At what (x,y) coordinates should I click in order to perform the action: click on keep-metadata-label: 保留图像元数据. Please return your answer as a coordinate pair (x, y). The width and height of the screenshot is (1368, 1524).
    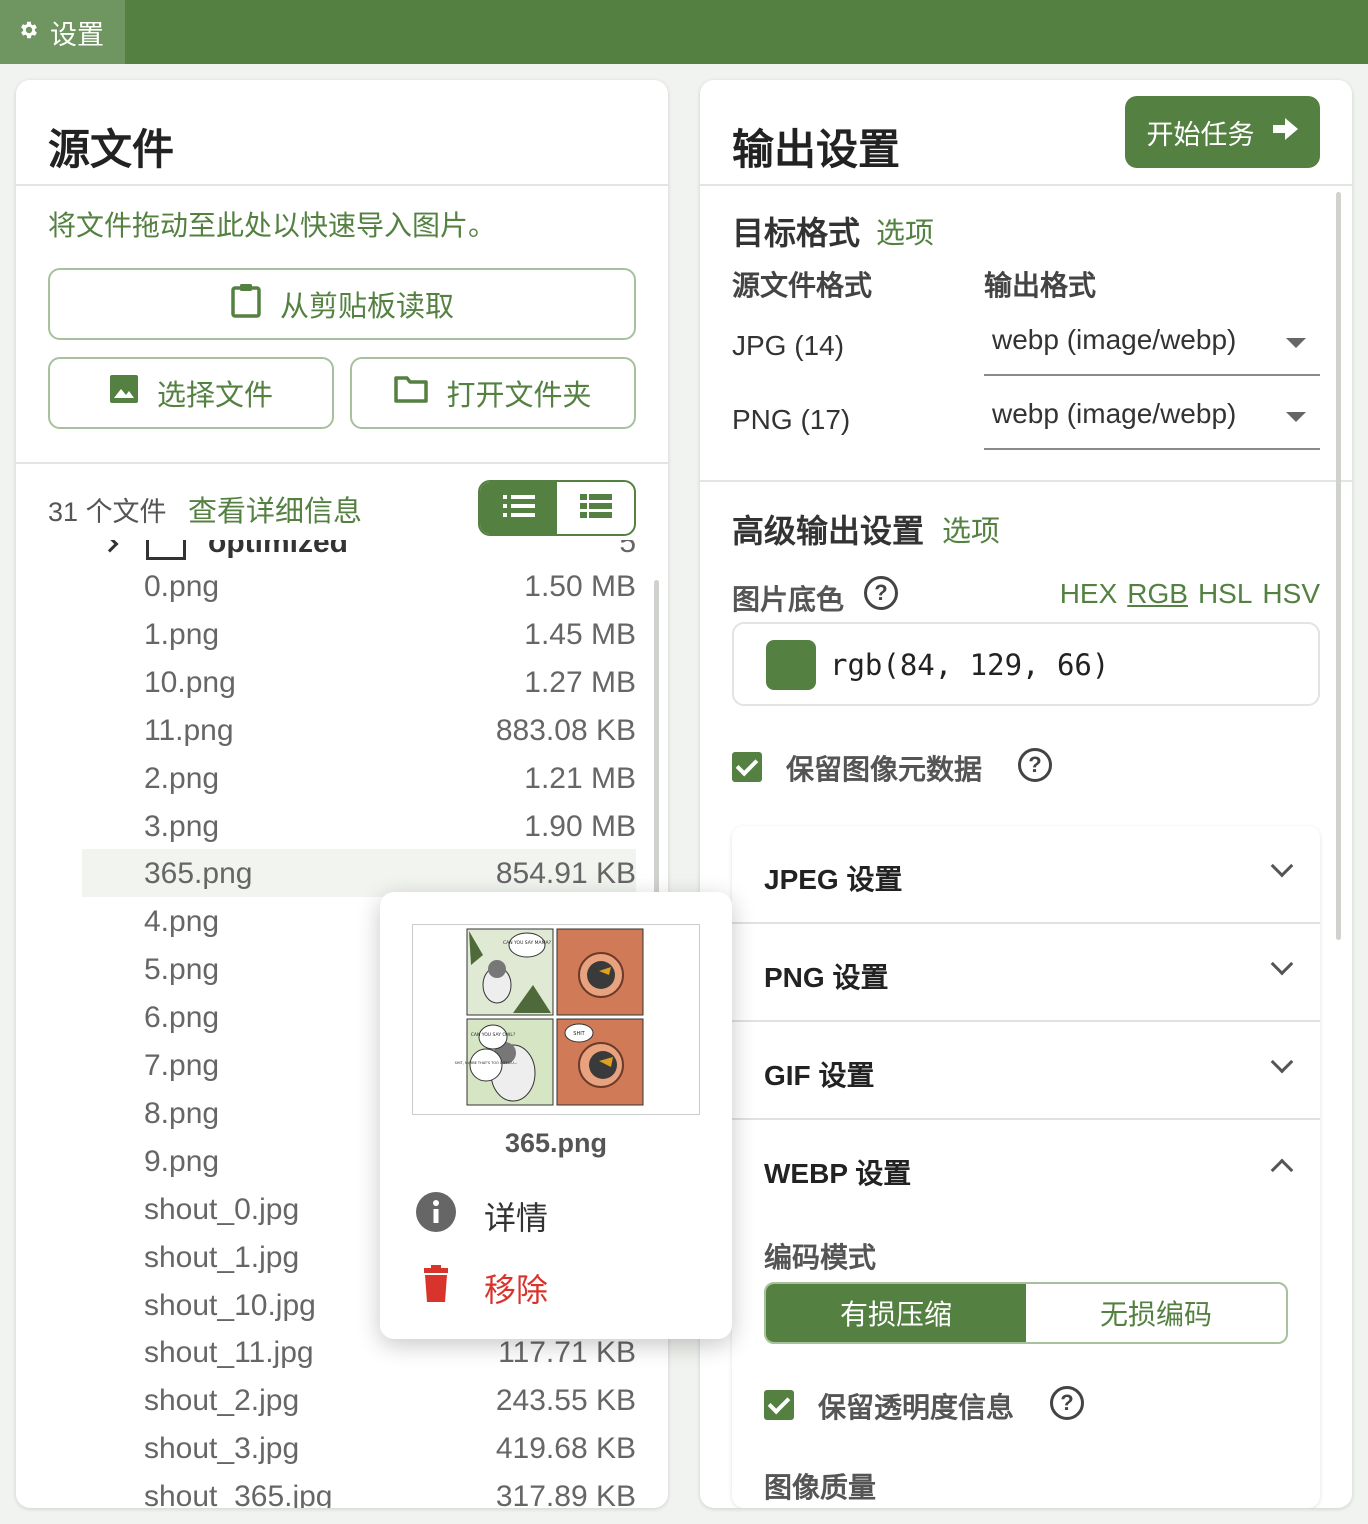
    Looking at the image, I should click on (884, 769).